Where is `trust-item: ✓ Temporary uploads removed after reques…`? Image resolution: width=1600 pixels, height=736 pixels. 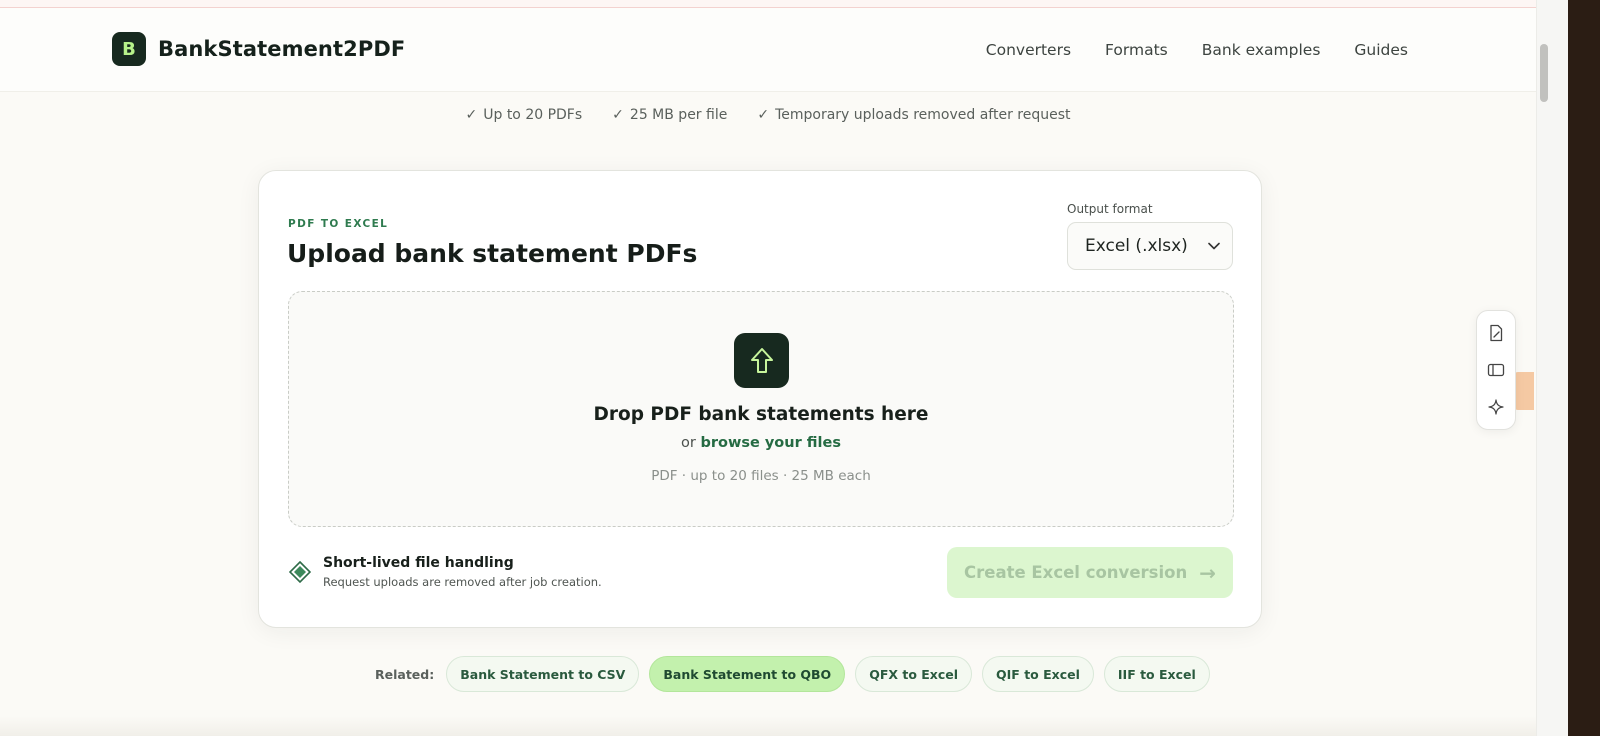 trust-item: ✓ Temporary uploads removed after reques… is located at coordinates (913, 115).